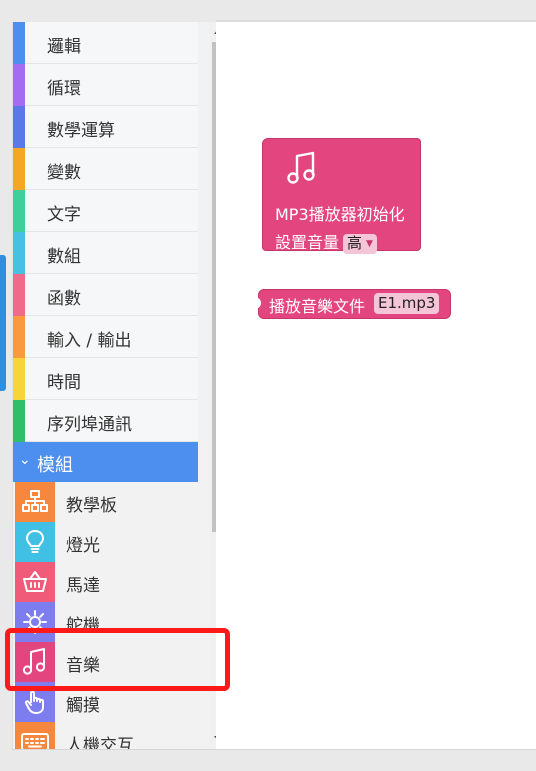  What do you see at coordinates (355, 243) in the screenshot?
I see `volume-value: 高` at bounding box center [355, 243].